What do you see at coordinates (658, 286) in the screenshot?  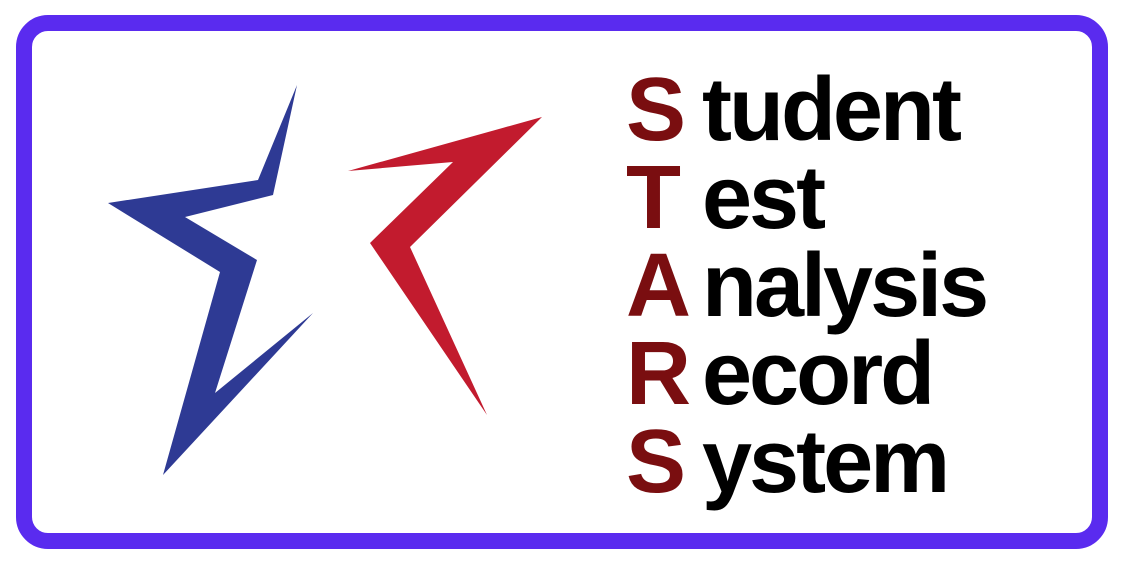 I see `initial: A` at bounding box center [658, 286].